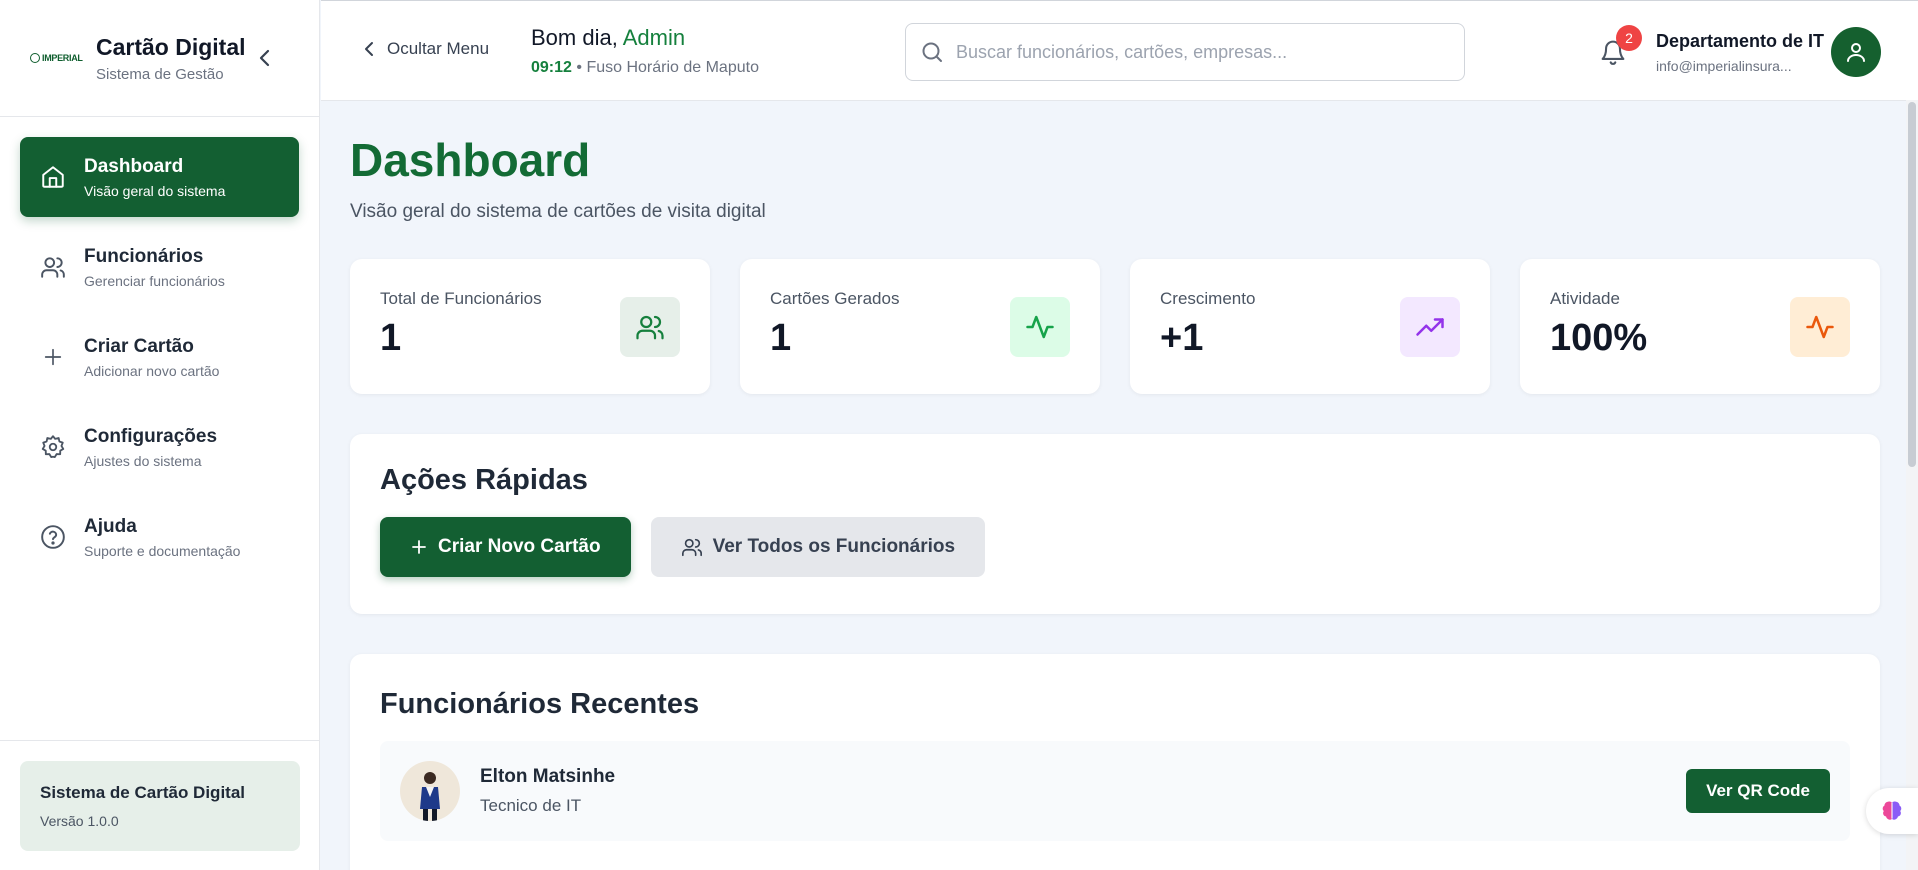 The width and height of the screenshot is (1918, 870). What do you see at coordinates (430, 791) in the screenshot?
I see `employee-photo` at bounding box center [430, 791].